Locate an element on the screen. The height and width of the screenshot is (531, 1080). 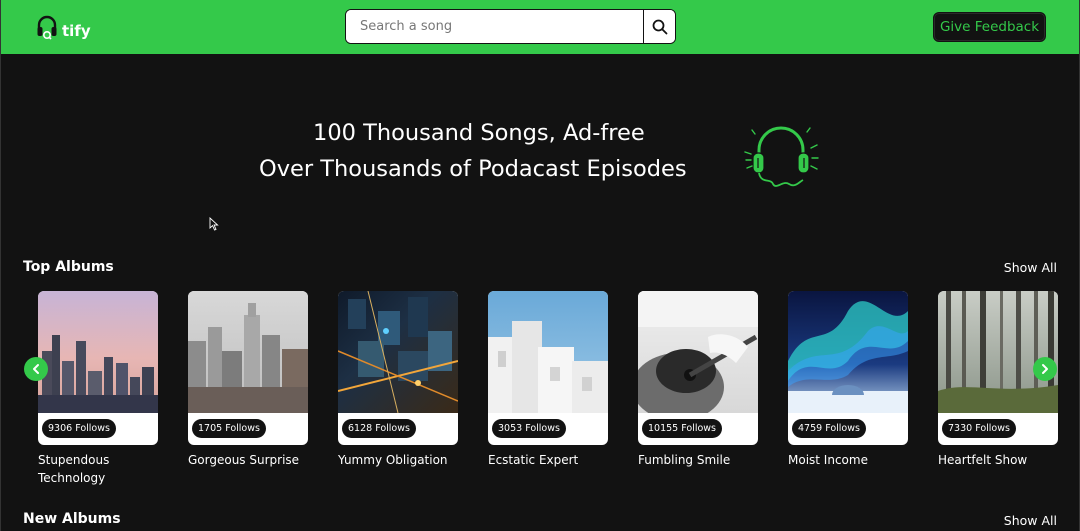
new-albums-show-all: Show All is located at coordinates (1030, 520).